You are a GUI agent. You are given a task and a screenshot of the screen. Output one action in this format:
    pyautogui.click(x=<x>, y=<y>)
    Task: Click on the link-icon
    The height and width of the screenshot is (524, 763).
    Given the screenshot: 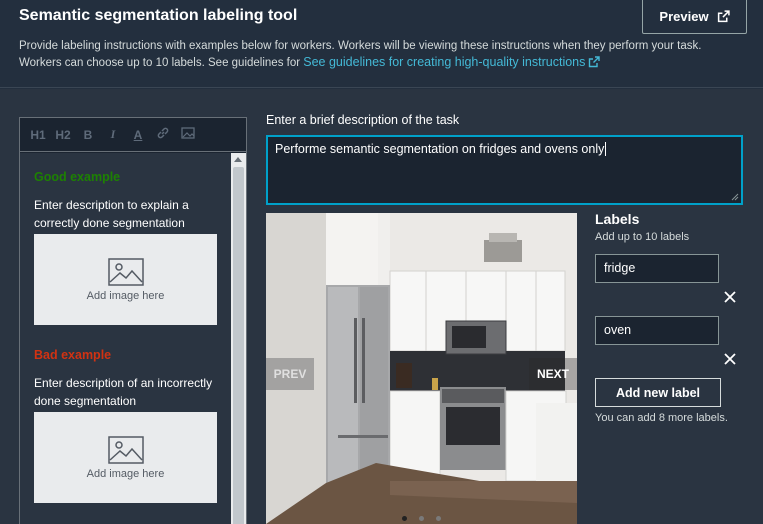 What is the action you would take?
    pyautogui.click(x=163, y=134)
    